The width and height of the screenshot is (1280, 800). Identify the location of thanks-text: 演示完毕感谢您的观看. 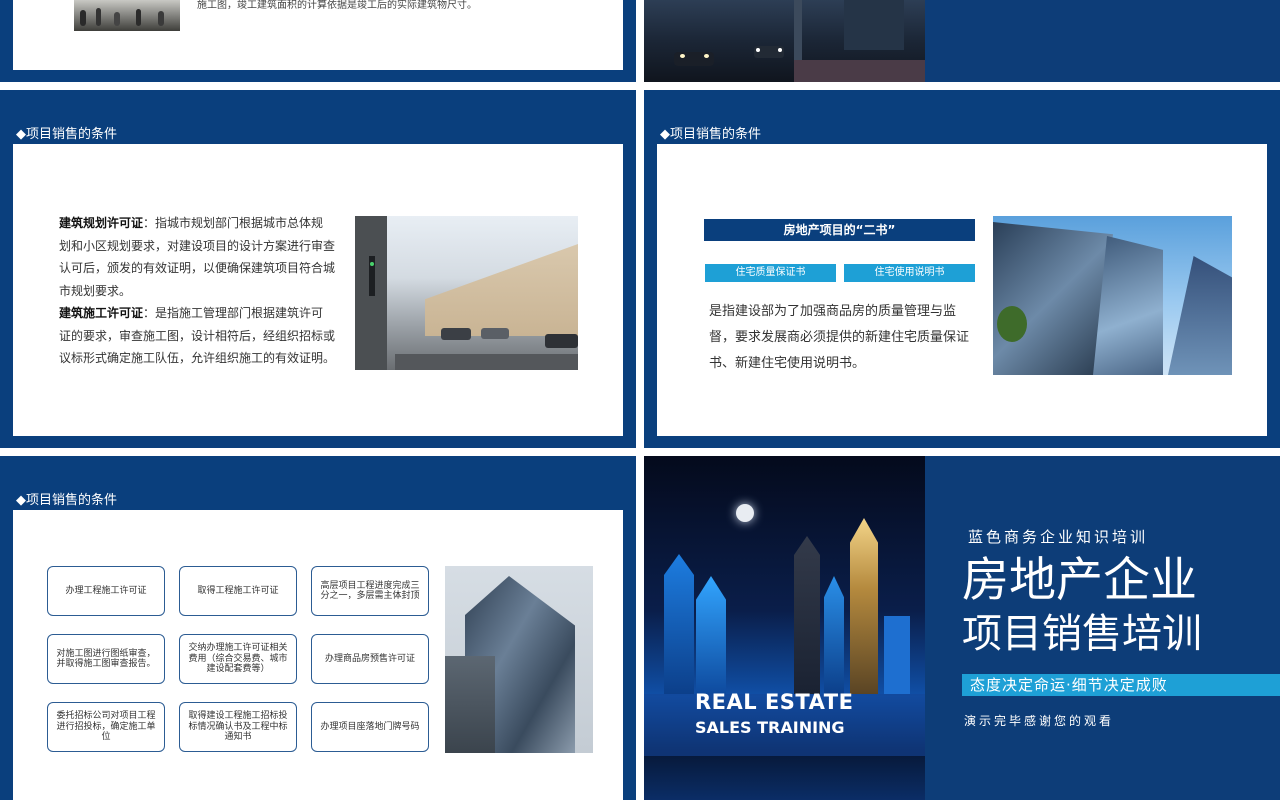
(1039, 721).